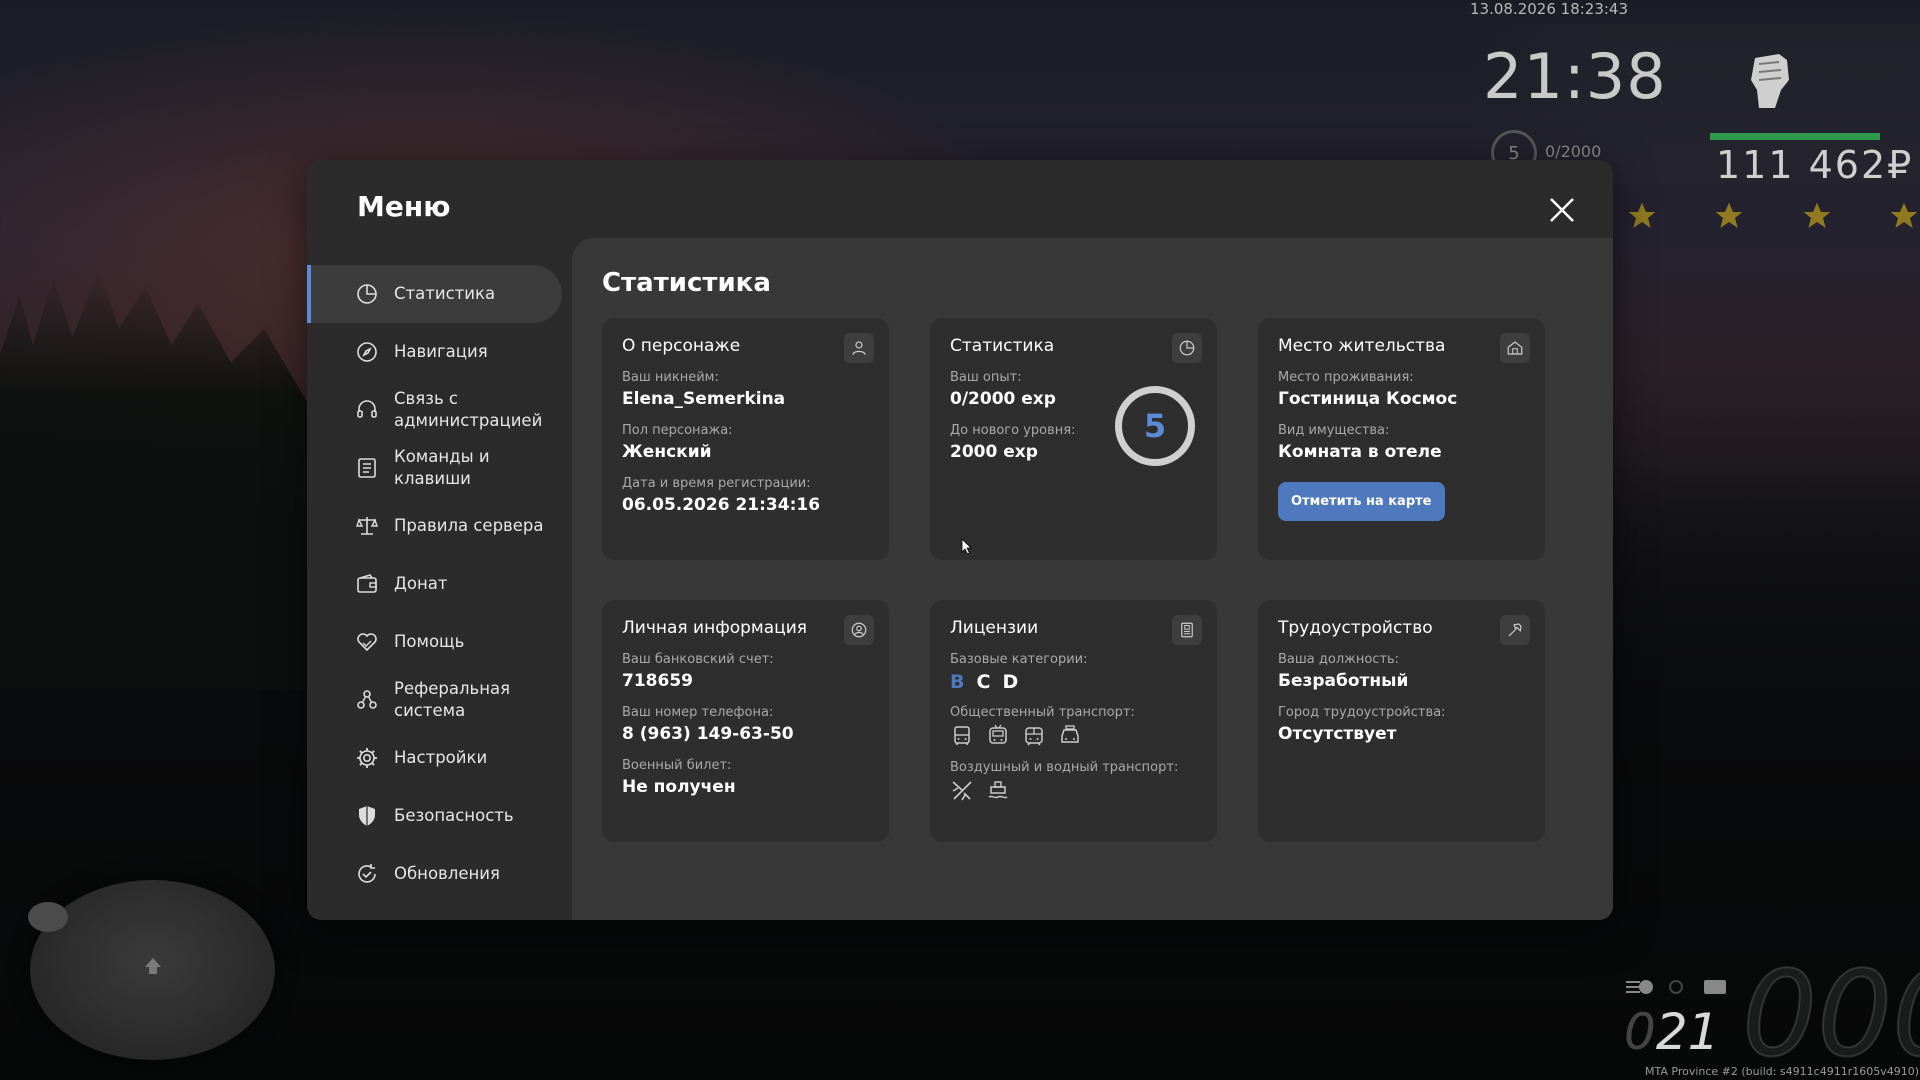  Describe the element at coordinates (367, 699) in the screenshot. I see `referral-icon` at that location.